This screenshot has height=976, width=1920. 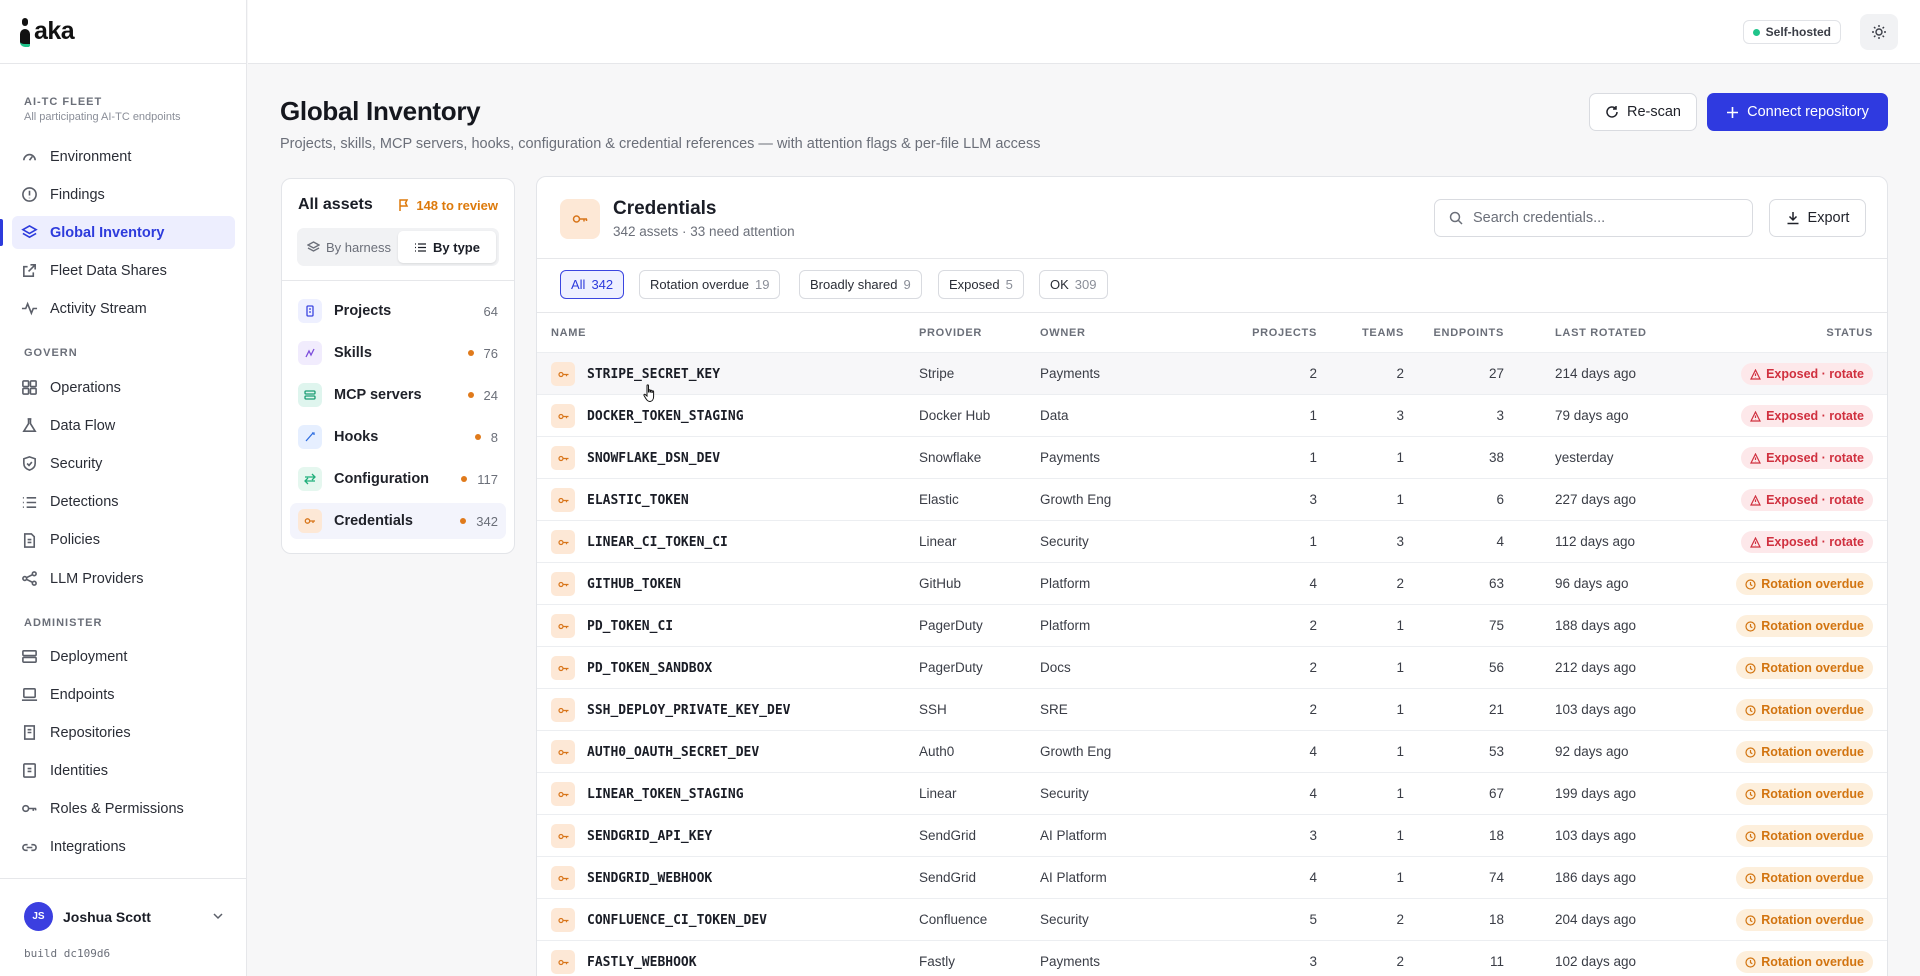 What do you see at coordinates (568, 333) in the screenshot?
I see `col-name: NAME` at bounding box center [568, 333].